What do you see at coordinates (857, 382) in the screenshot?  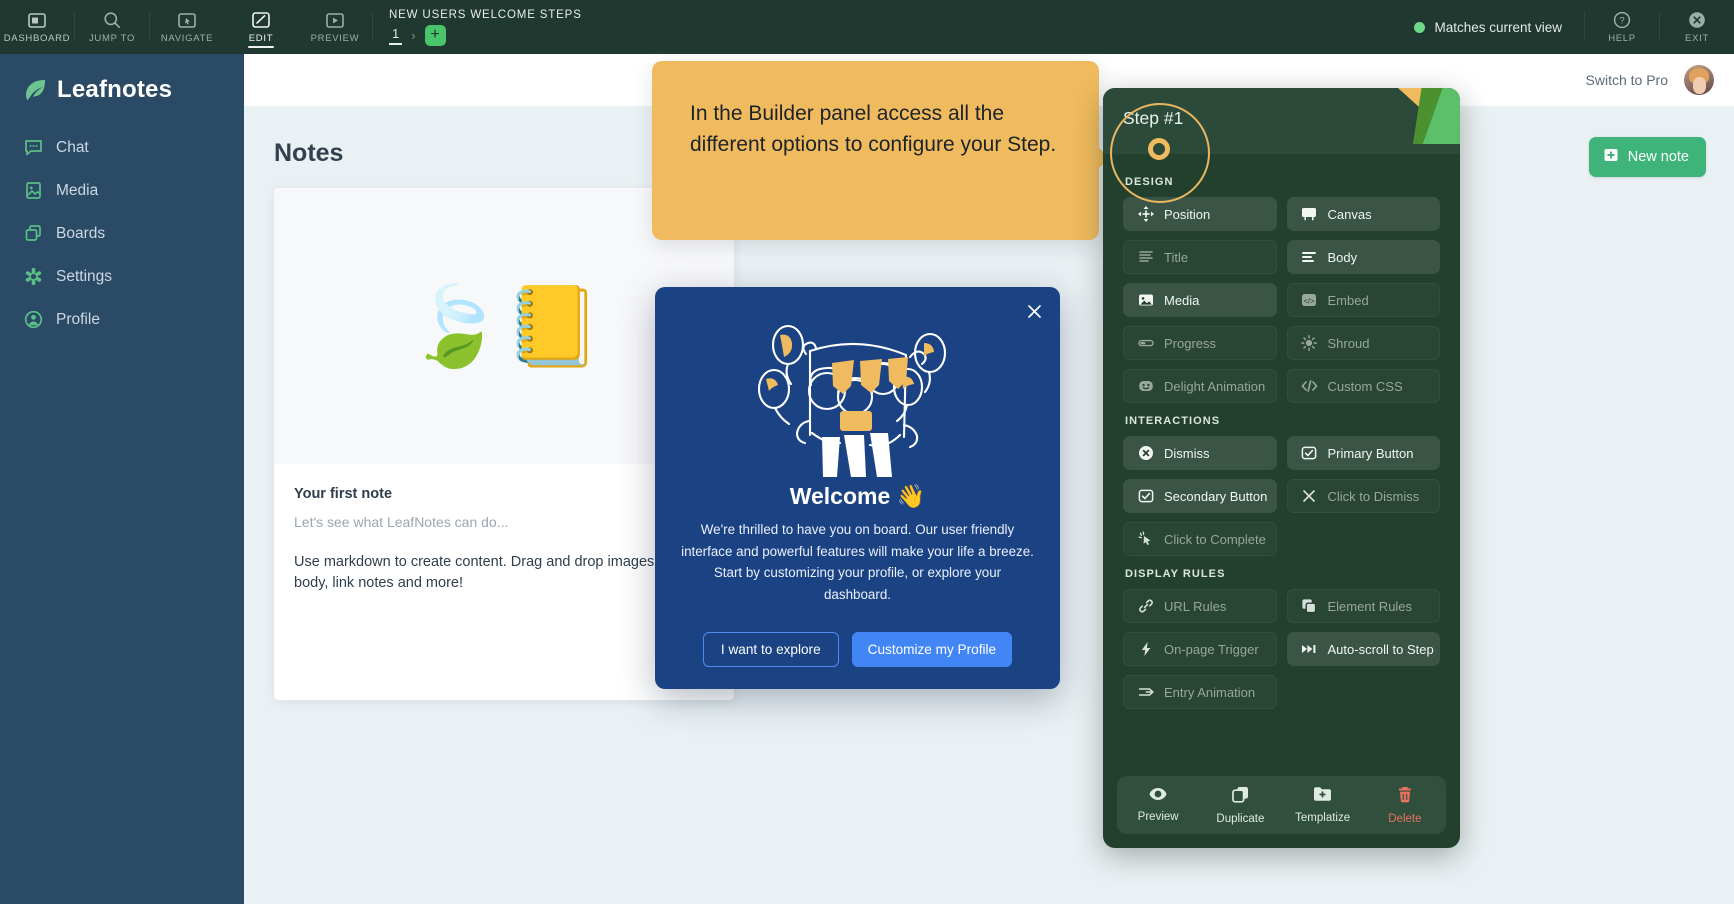 I see `celebration-illustration` at bounding box center [857, 382].